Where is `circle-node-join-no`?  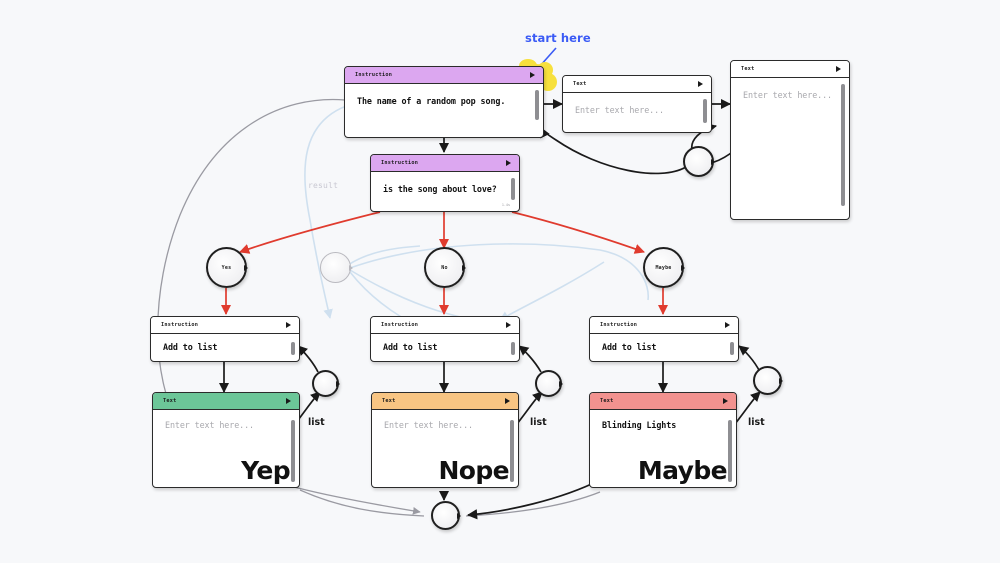 circle-node-join-no is located at coordinates (549, 383).